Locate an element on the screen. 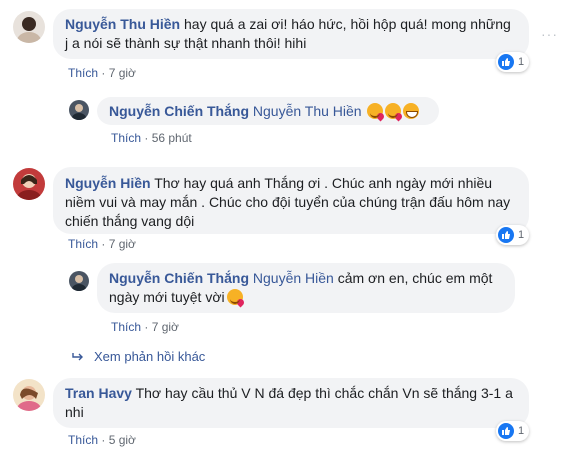 This screenshot has width=572, height=449. more-options-icon: ··· is located at coordinates (549, 34).